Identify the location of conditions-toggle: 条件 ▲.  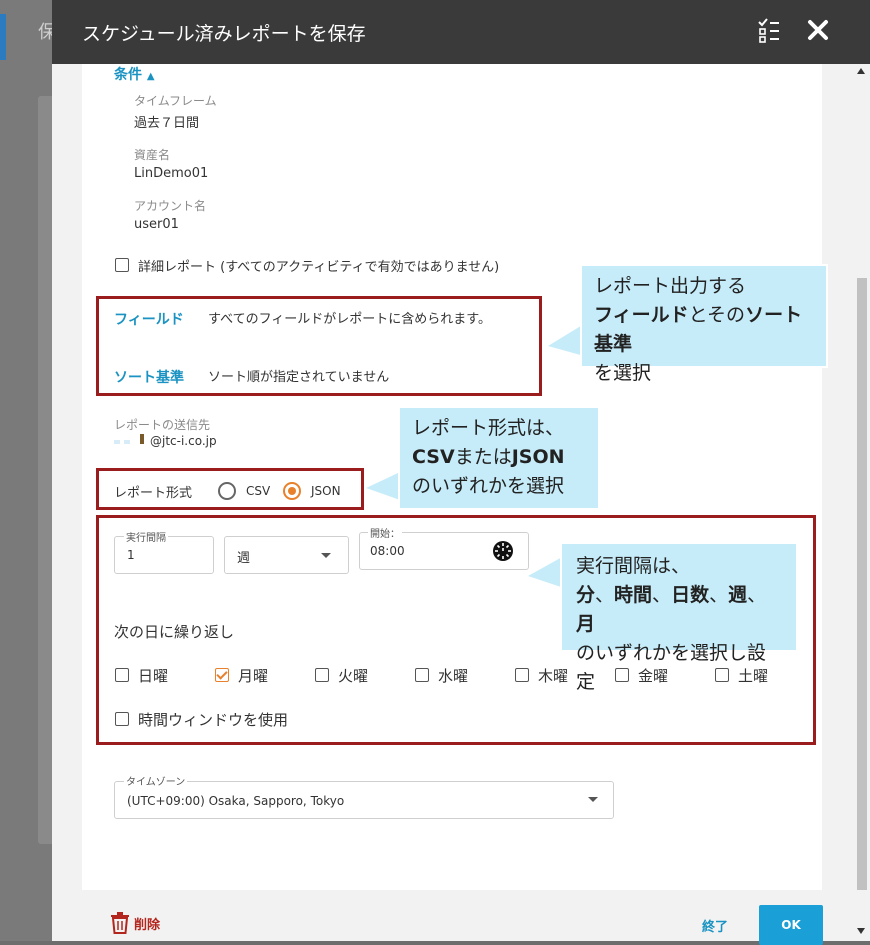
(134, 74).